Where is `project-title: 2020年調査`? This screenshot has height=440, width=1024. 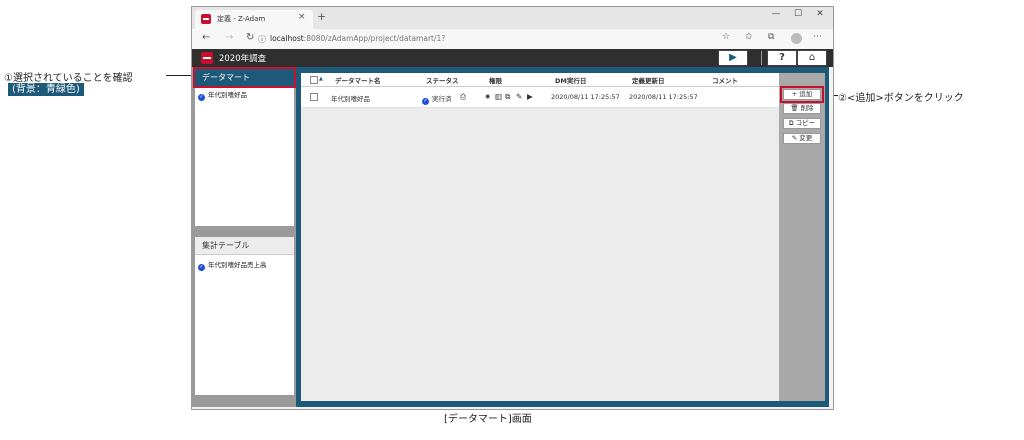
project-title: 2020年調査 is located at coordinates (243, 59).